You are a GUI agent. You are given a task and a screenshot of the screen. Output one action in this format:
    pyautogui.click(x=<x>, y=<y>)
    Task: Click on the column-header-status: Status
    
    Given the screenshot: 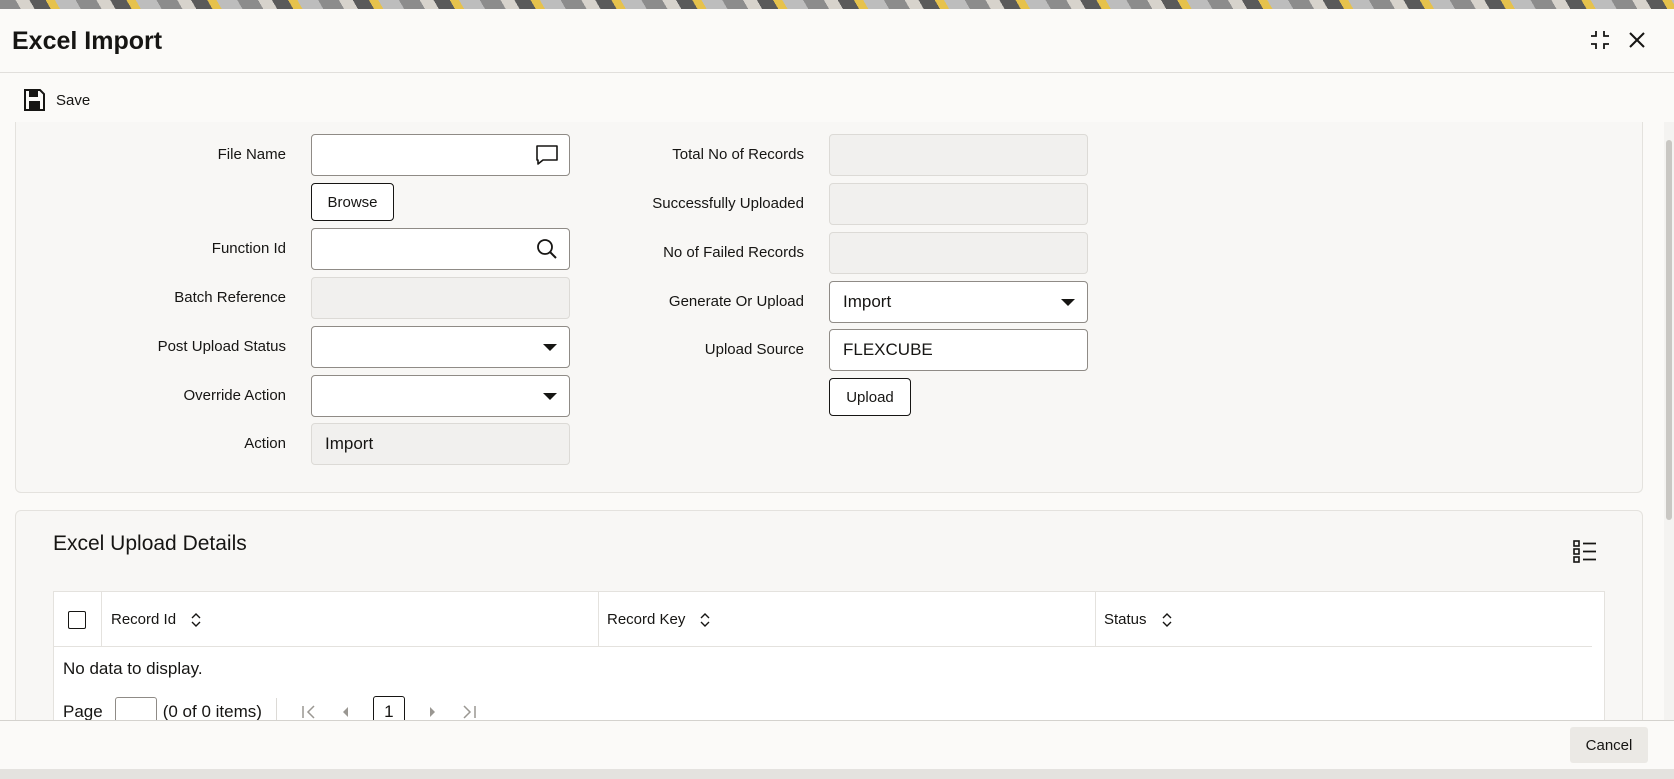 What is the action you would take?
    pyautogui.click(x=1138, y=619)
    